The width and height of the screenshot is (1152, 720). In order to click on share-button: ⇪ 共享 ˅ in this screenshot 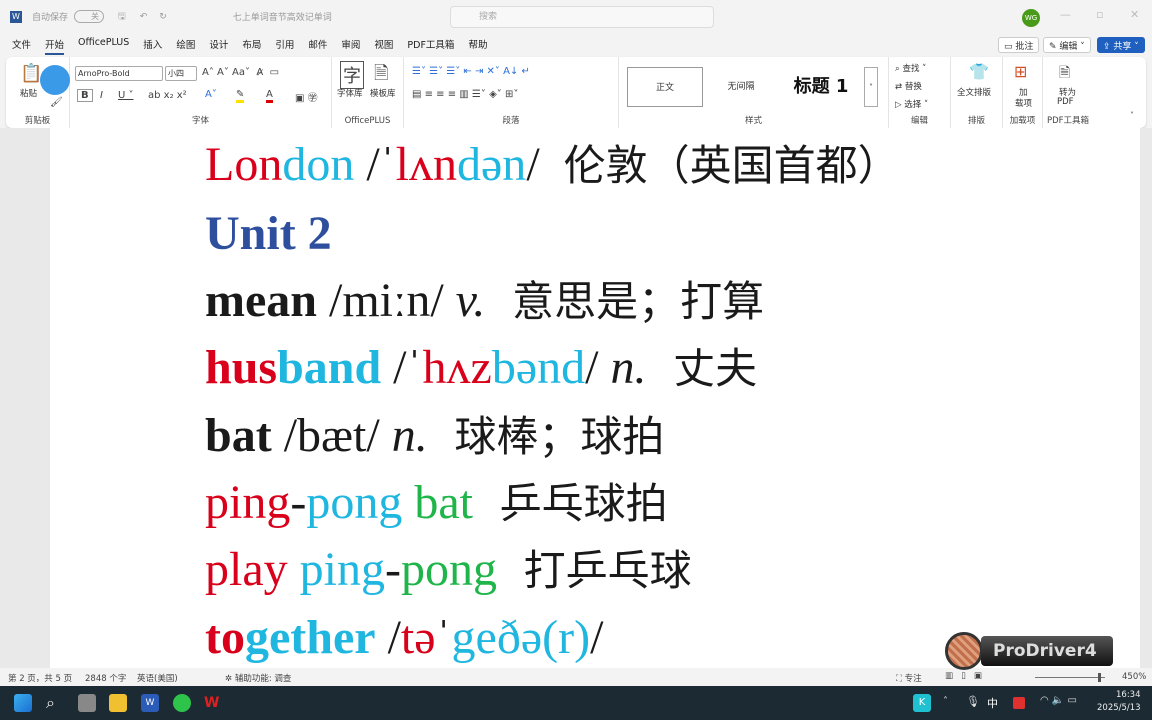, I will do `click(1121, 45)`.